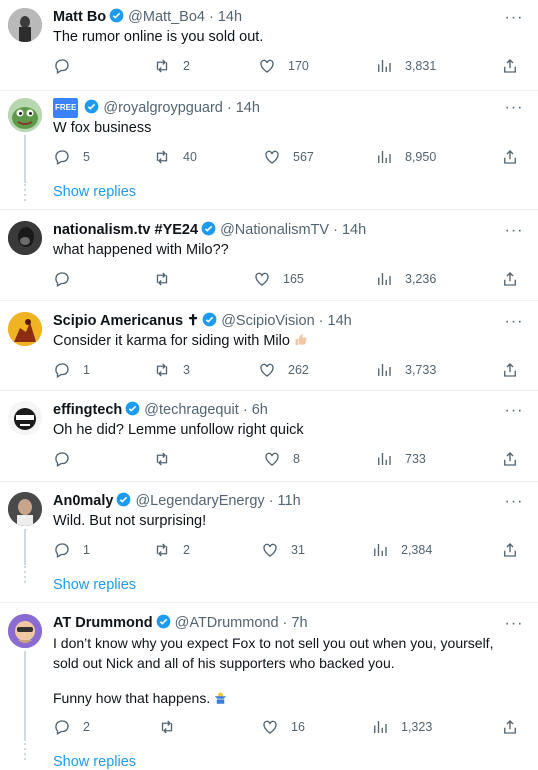 Image resolution: width=538 pixels, height=770 pixels. I want to click on display-name: nationalism.tv #YE24, so click(125, 230).